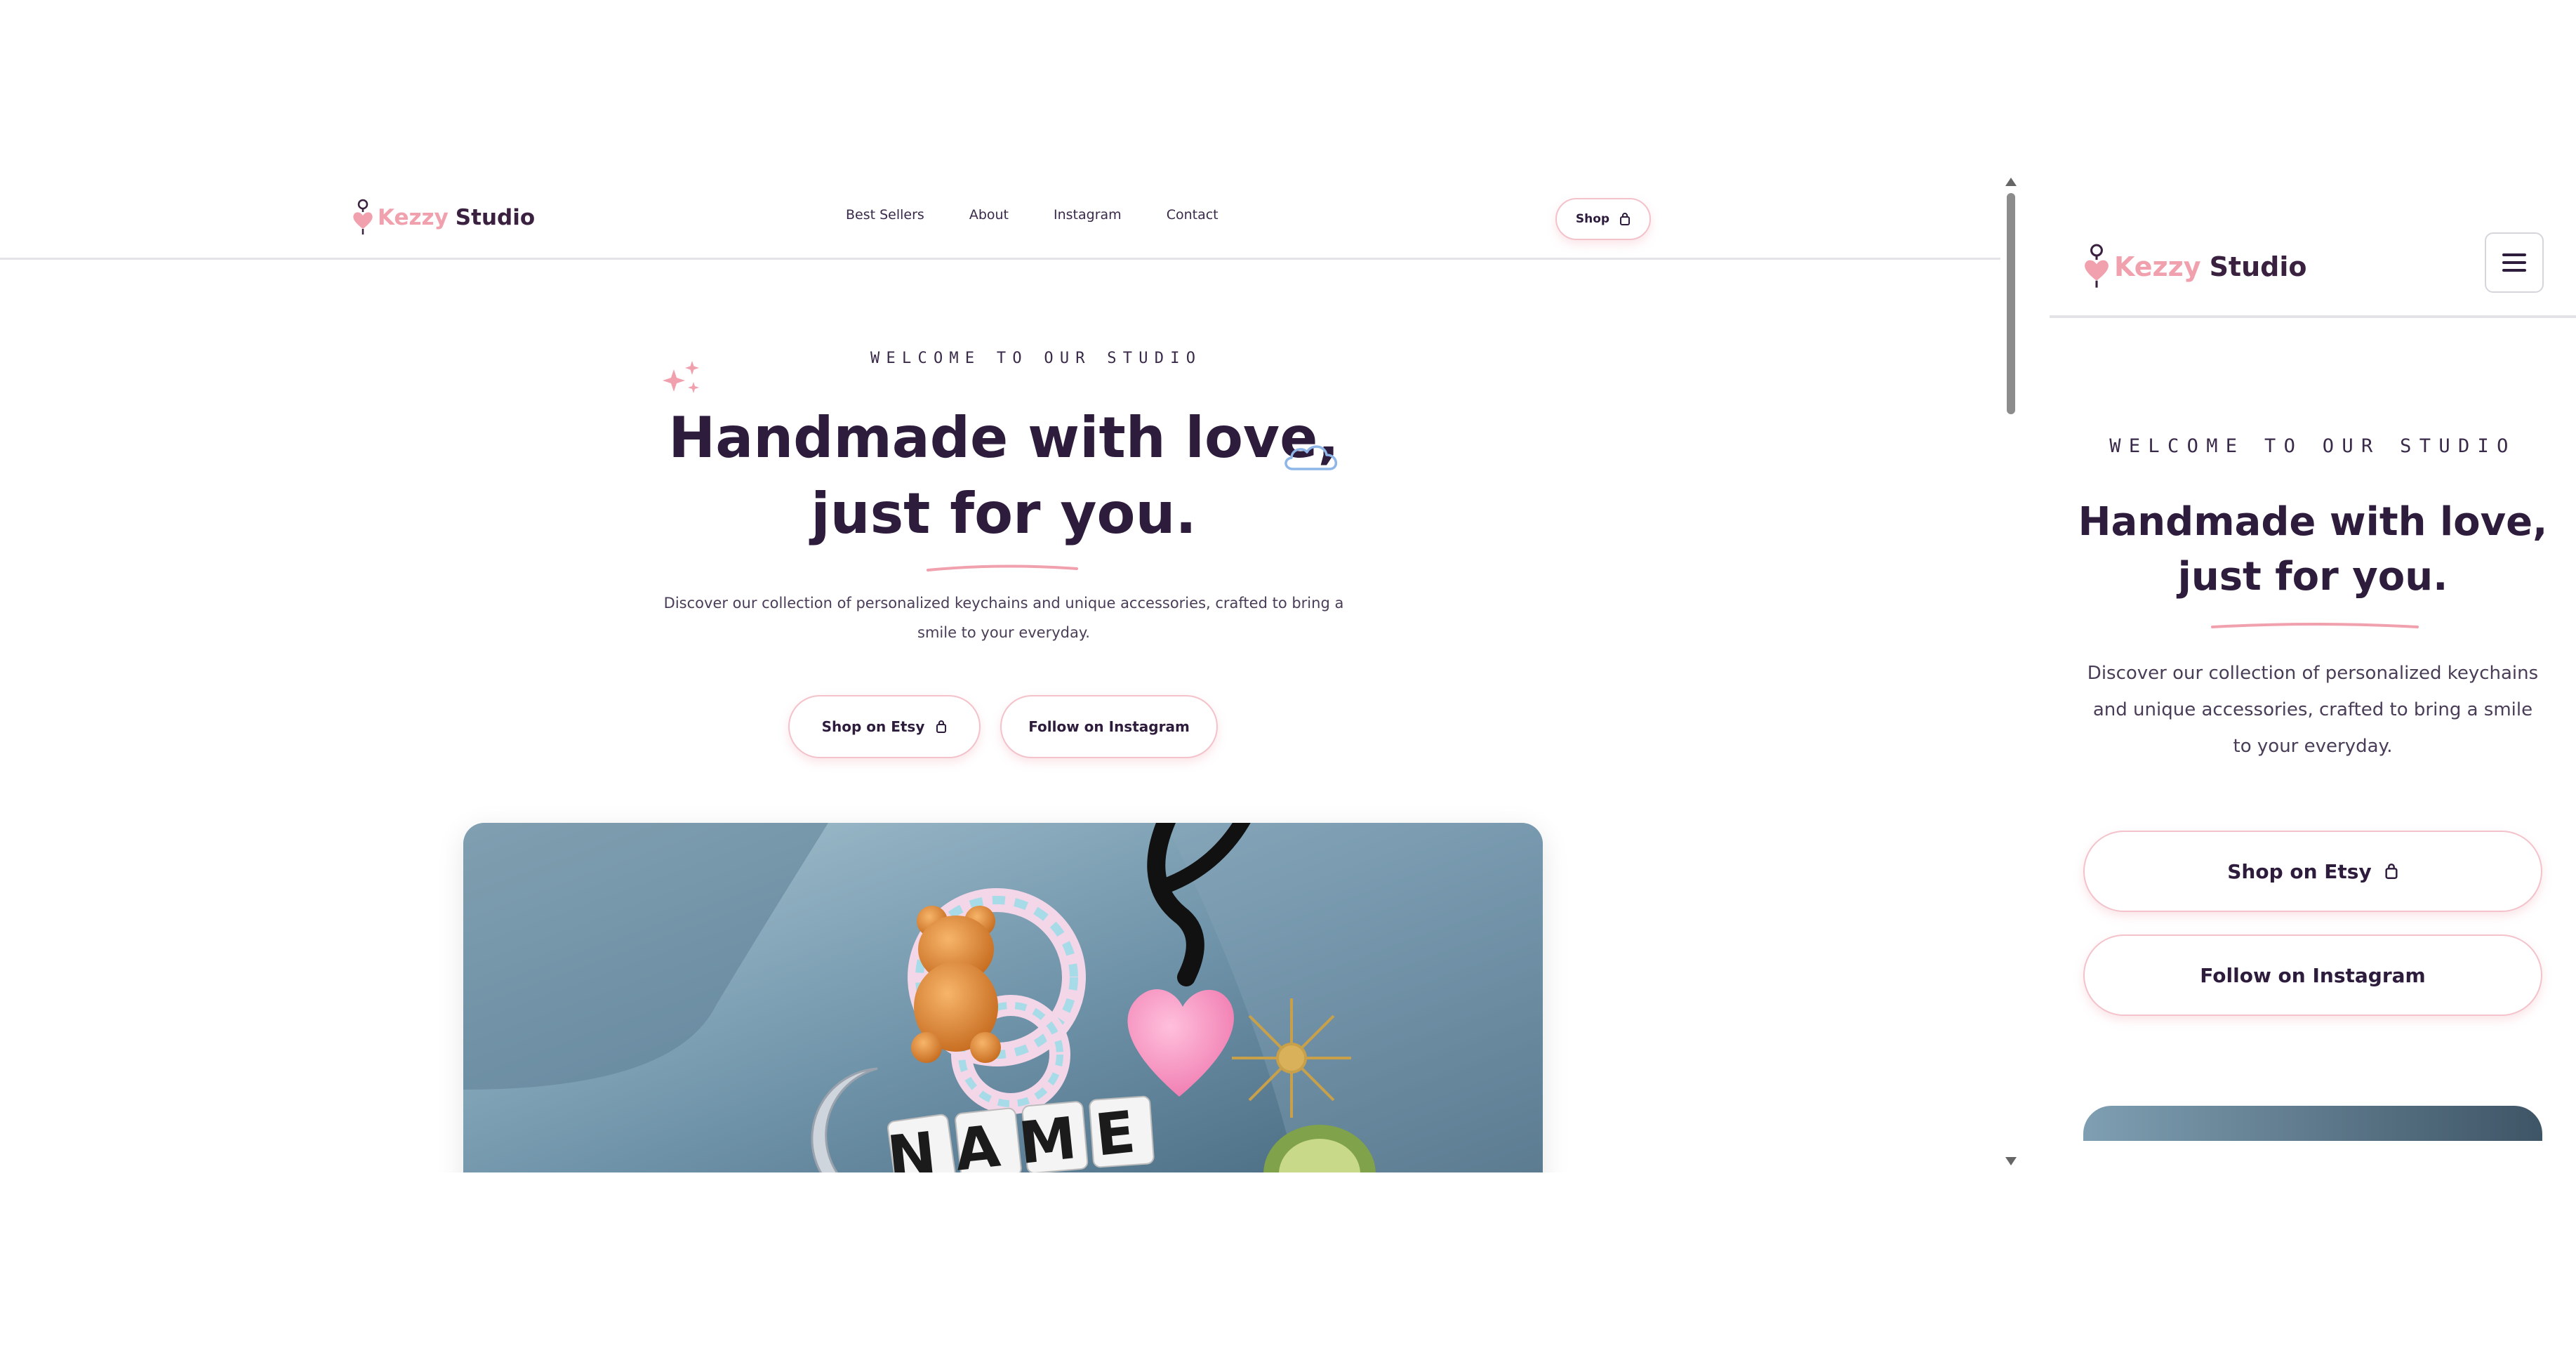 The image size is (2576, 1348). I want to click on nav-link-contact: Contact, so click(1193, 215).